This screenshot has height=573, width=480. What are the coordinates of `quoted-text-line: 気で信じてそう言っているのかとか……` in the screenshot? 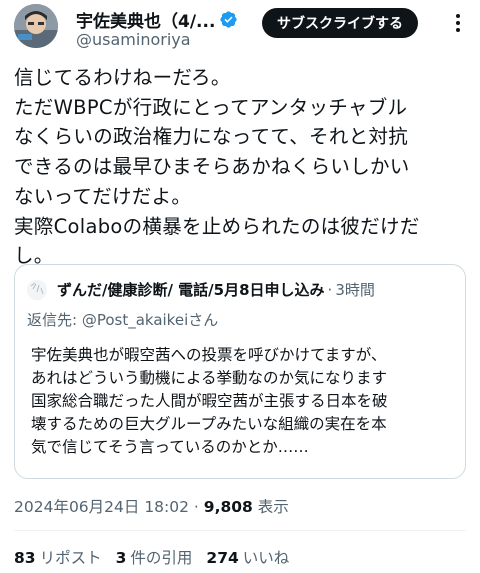 It's located at (170, 447).